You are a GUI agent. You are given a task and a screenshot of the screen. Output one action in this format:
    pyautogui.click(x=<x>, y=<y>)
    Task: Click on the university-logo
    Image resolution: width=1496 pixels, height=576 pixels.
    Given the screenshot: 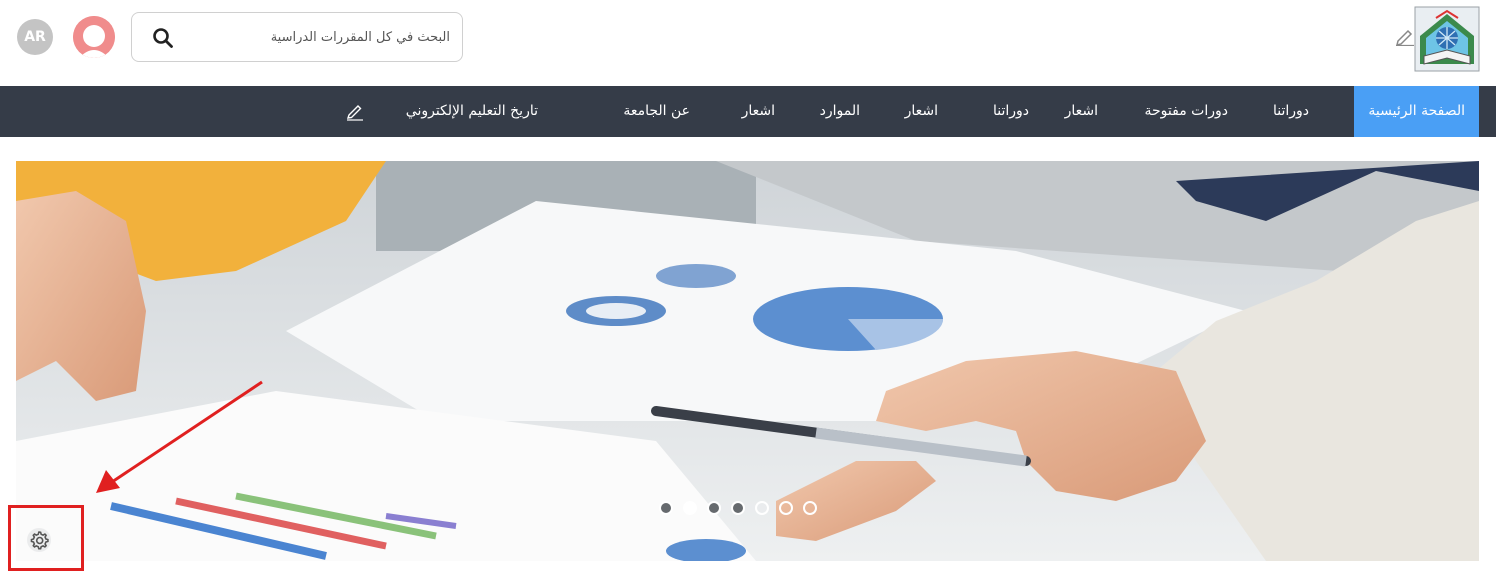 What is the action you would take?
    pyautogui.click(x=1447, y=39)
    